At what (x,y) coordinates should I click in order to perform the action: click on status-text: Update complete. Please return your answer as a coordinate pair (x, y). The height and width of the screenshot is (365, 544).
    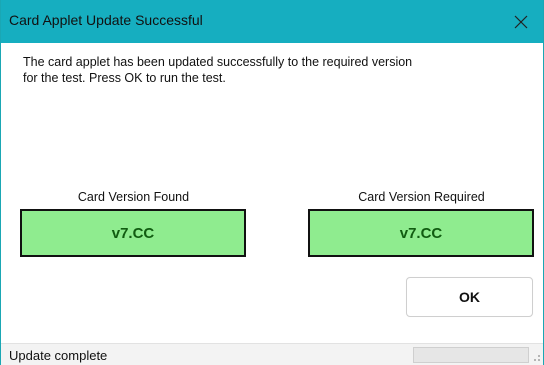
    Looking at the image, I should click on (58, 355).